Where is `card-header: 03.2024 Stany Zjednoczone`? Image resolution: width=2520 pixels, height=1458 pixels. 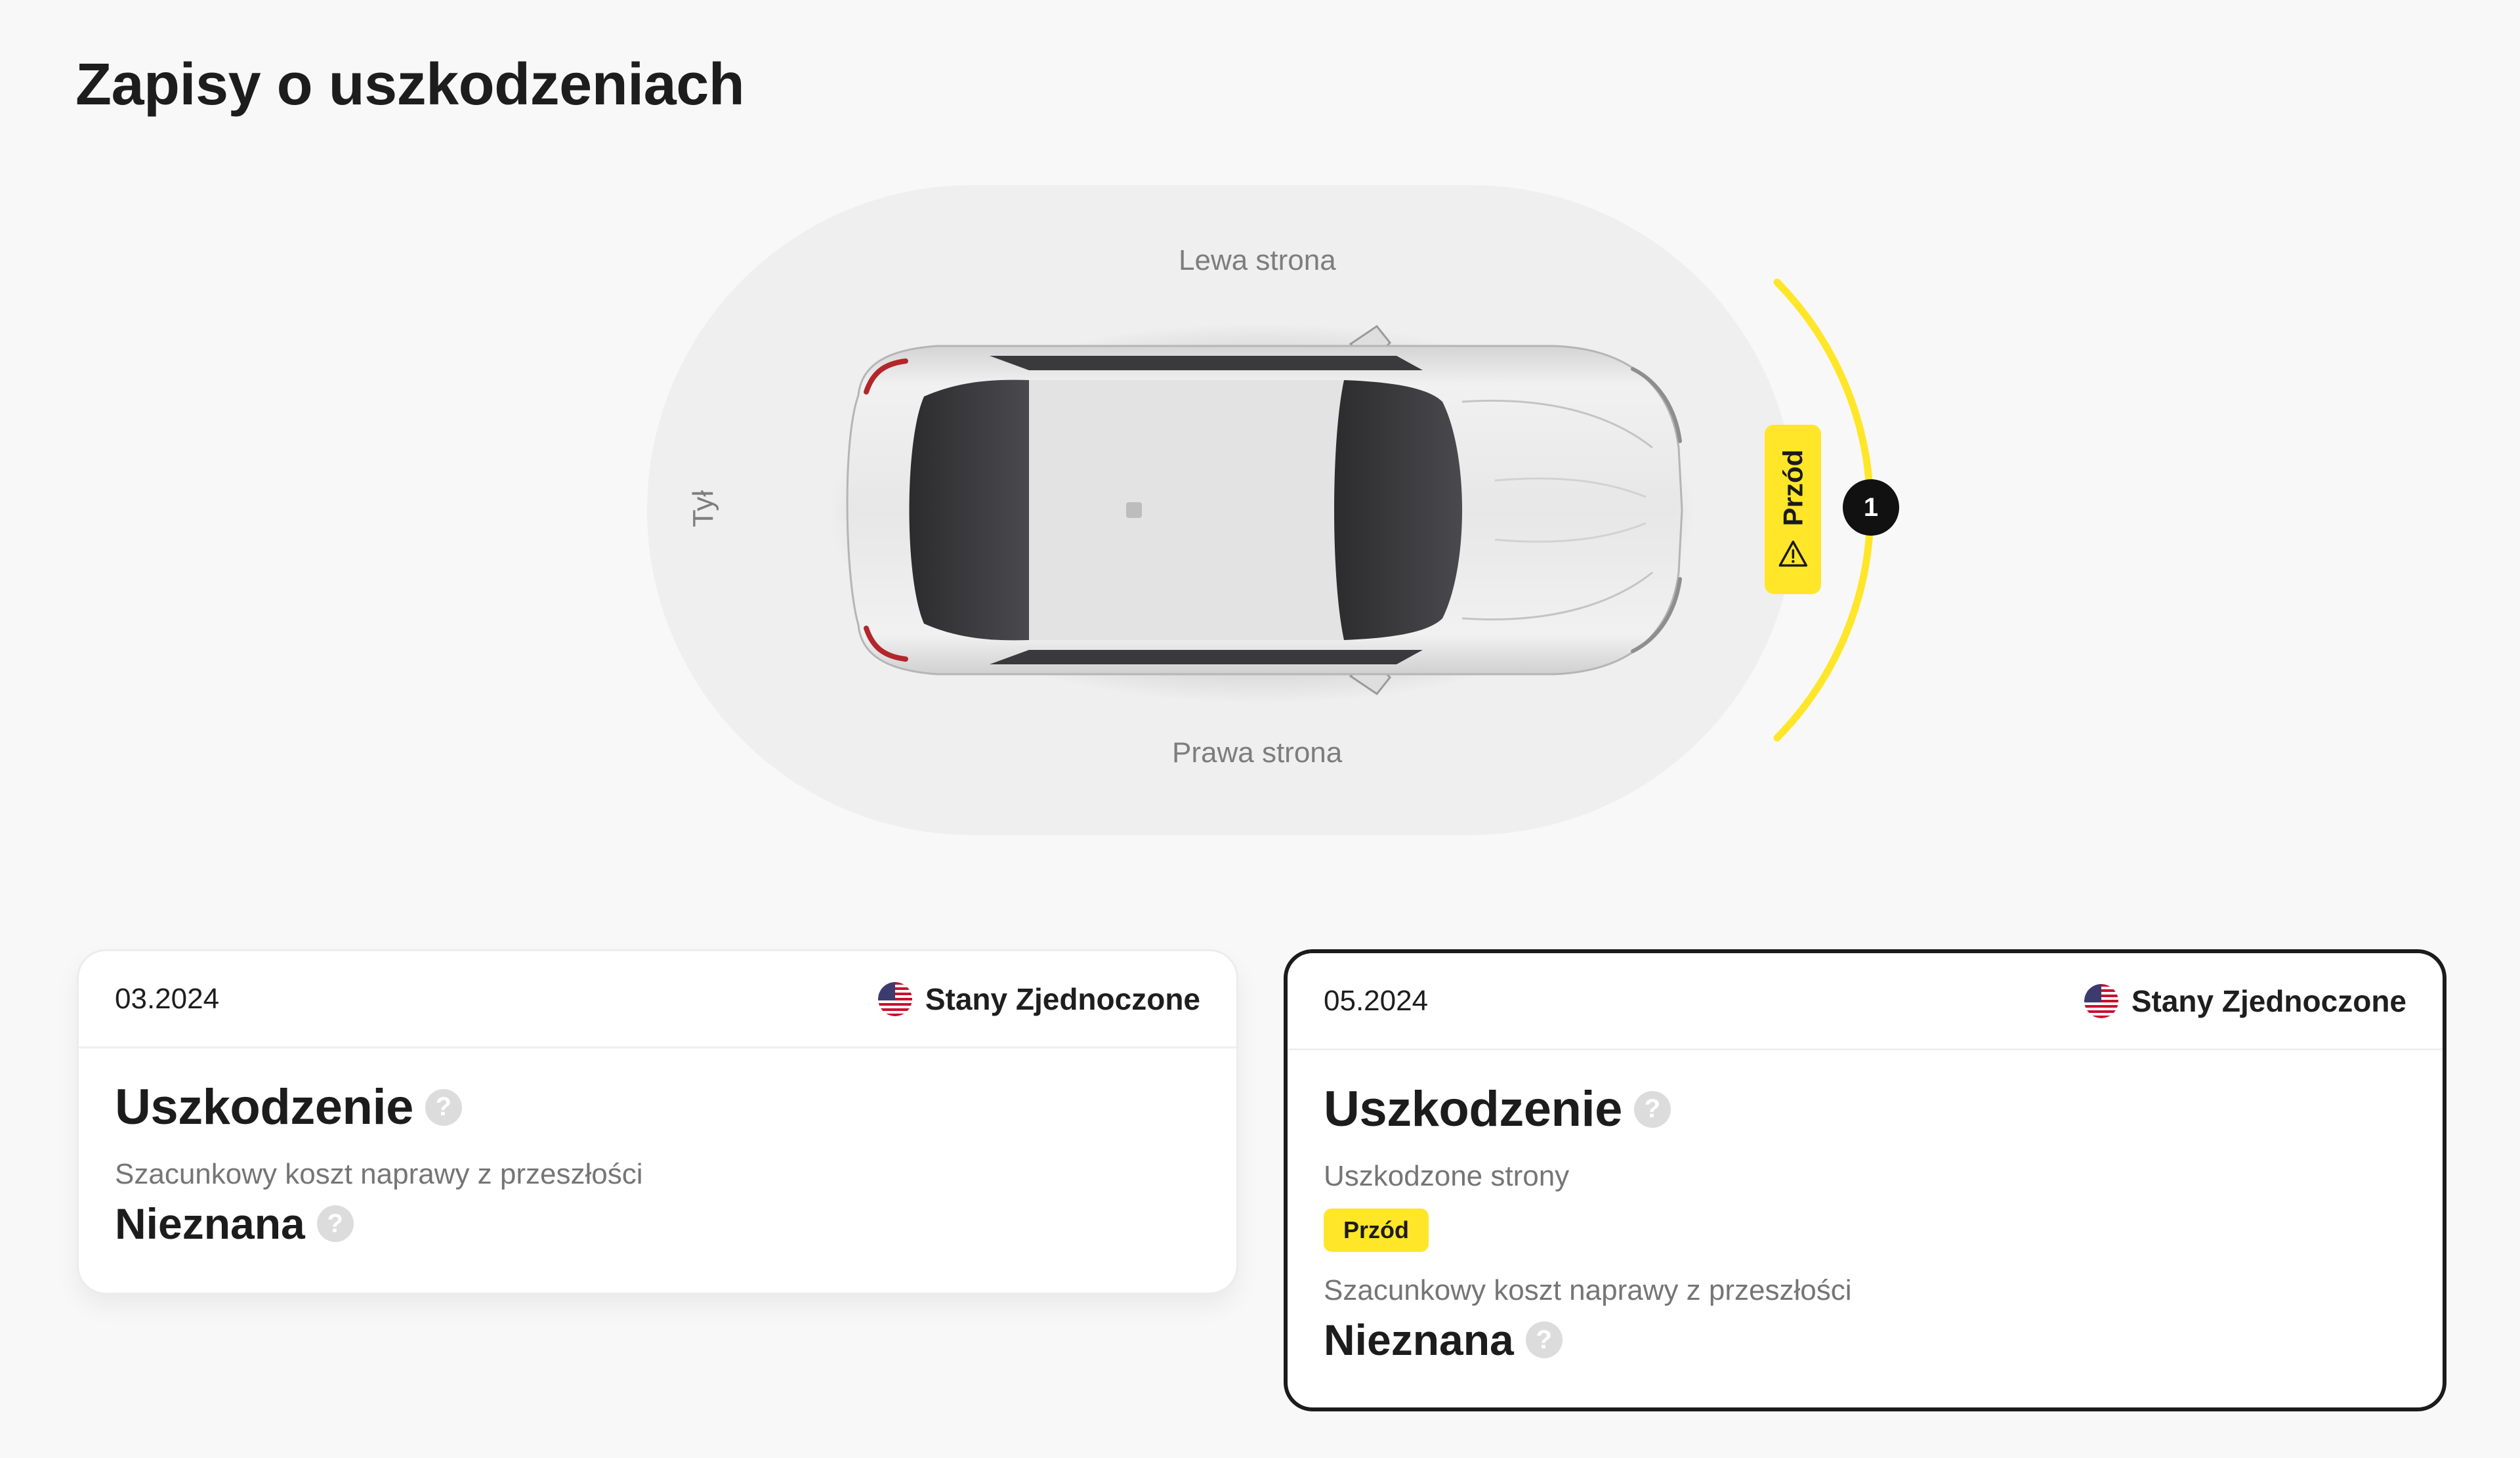
card-header: 03.2024 Stany Zjednoczone is located at coordinates (657, 999).